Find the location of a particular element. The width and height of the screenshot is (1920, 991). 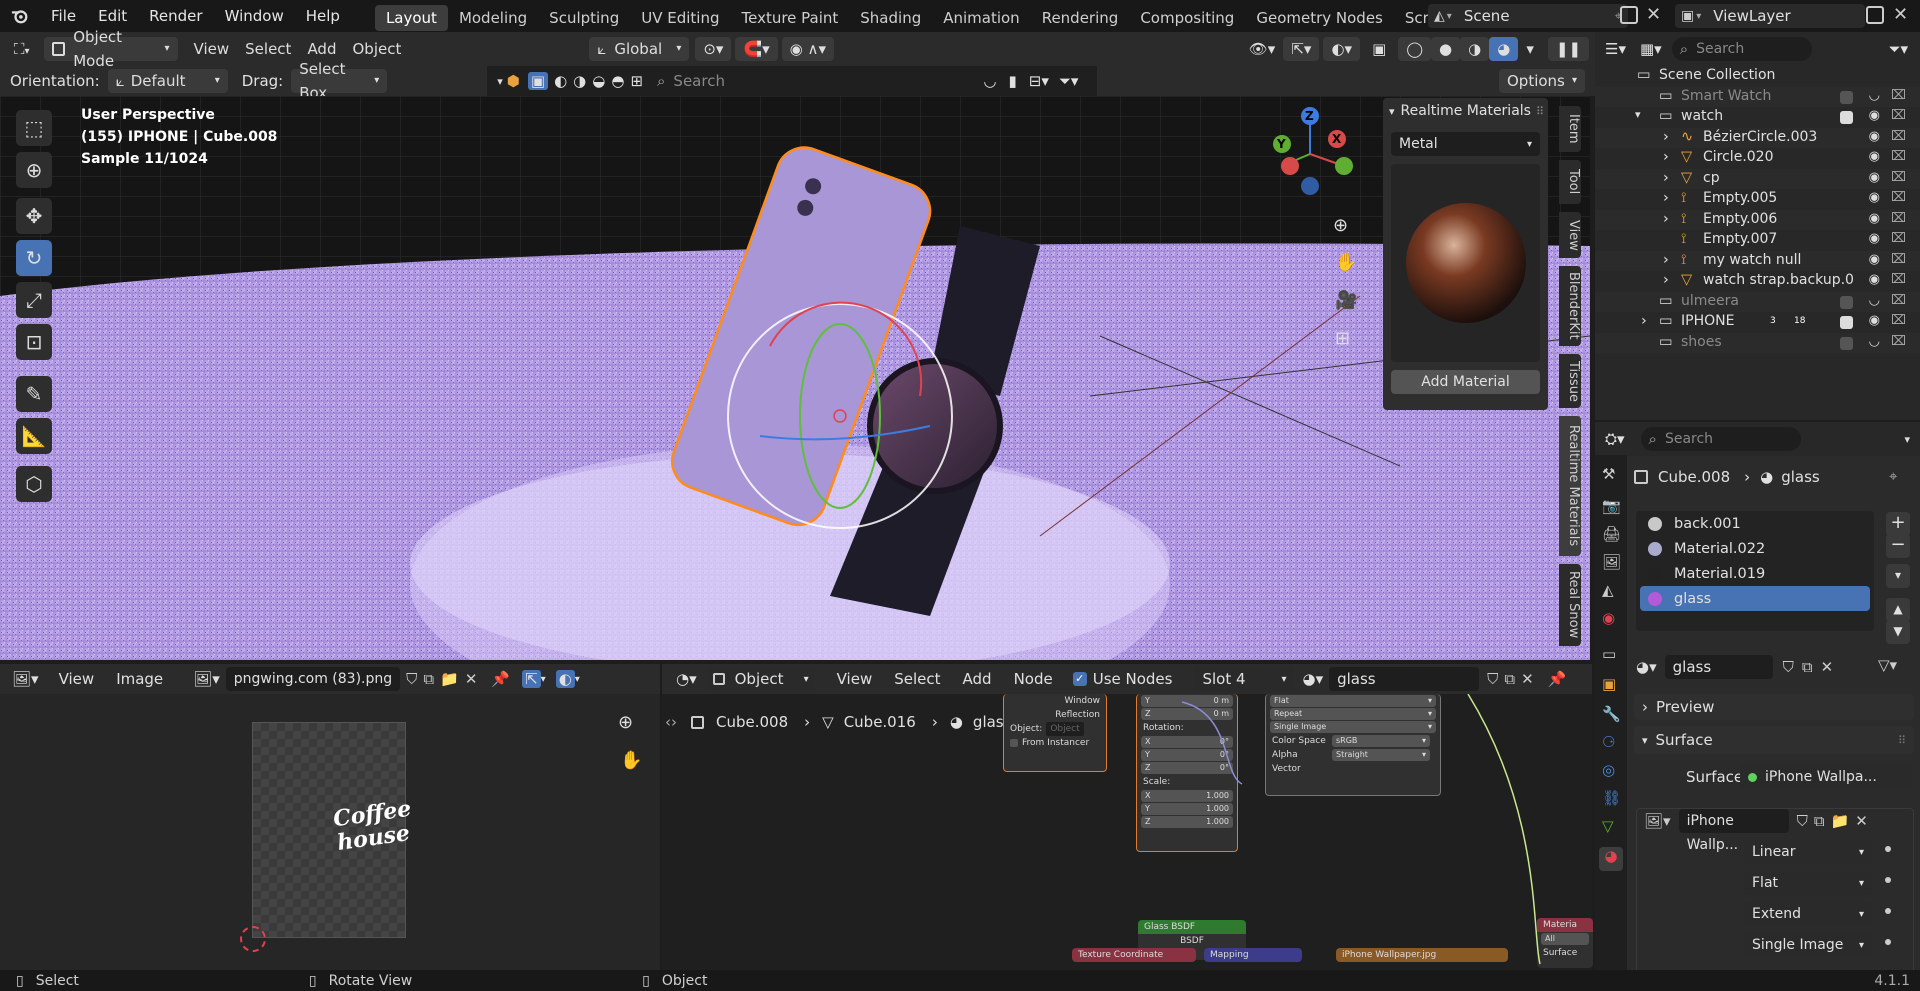

menu-window: Window is located at coordinates (254, 16).